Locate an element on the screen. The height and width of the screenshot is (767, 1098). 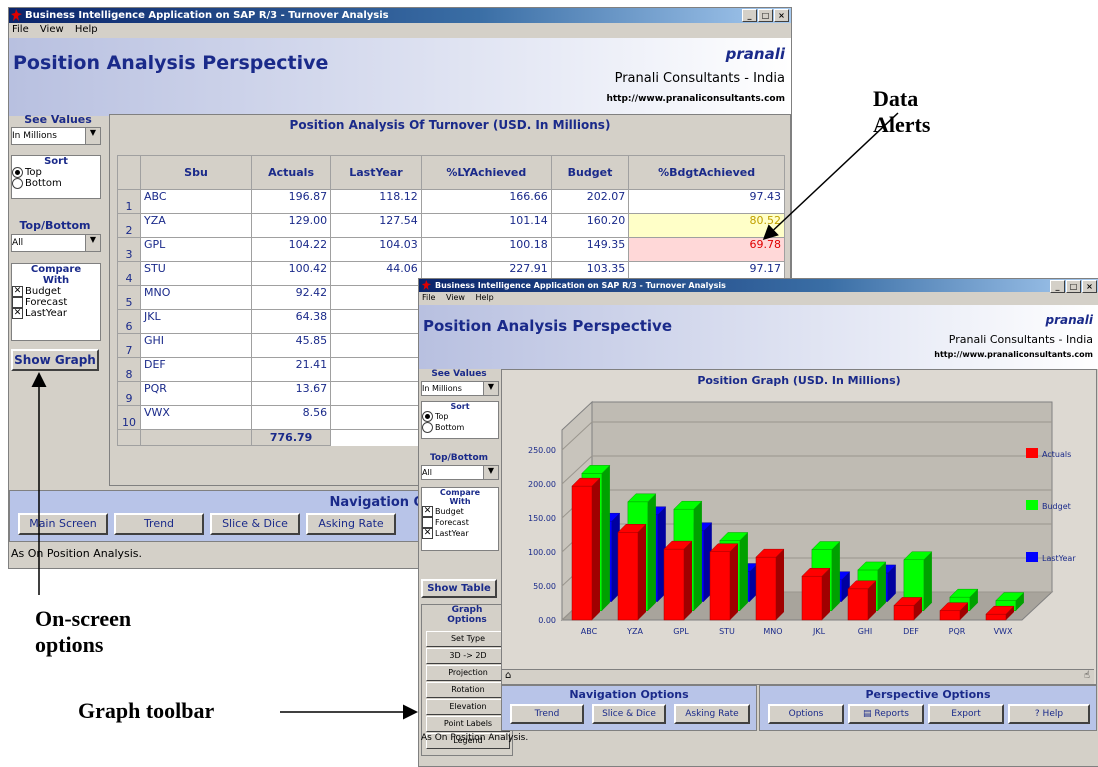
report-icon: ▤ is located at coordinates (869, 714).